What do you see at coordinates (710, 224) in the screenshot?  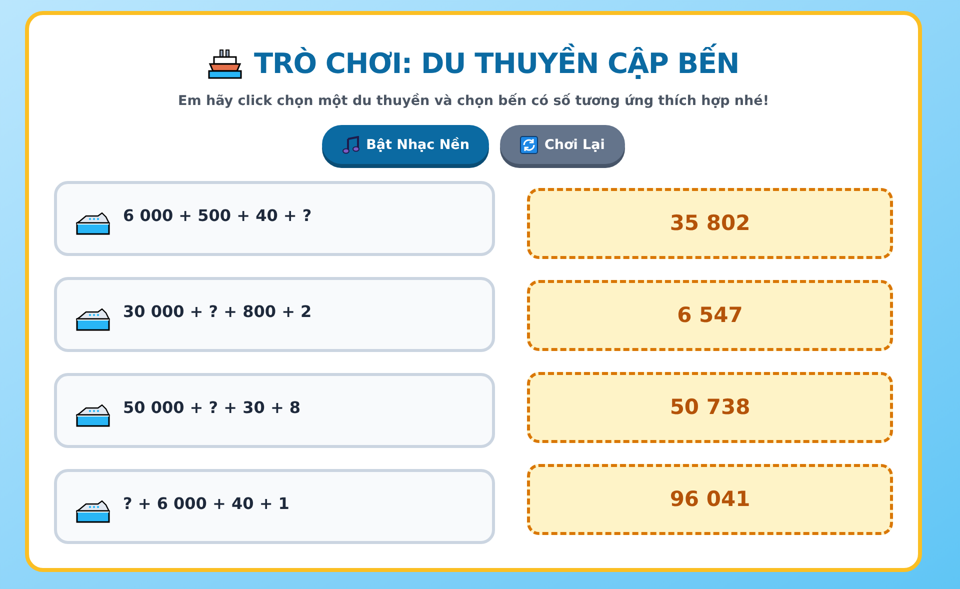 I see `dock-number: 35 802` at bounding box center [710, 224].